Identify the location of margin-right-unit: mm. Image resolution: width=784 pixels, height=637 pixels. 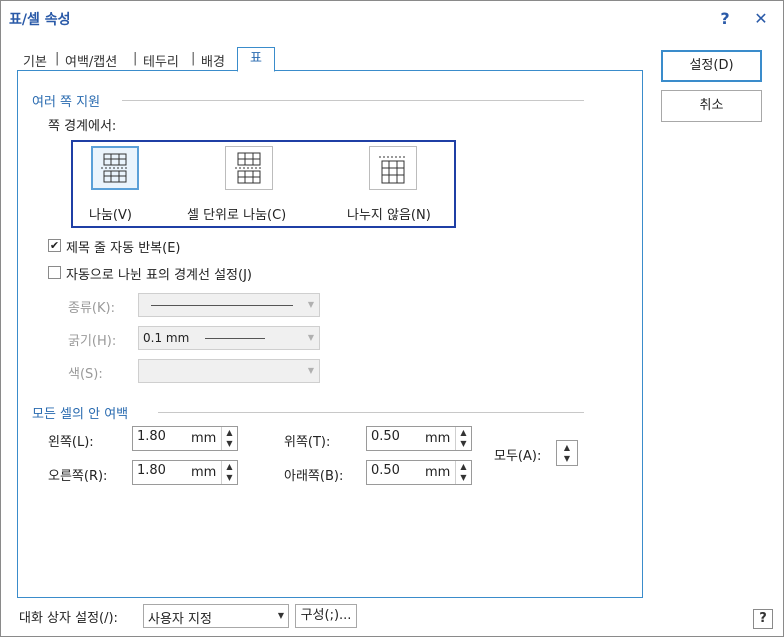
(204, 472).